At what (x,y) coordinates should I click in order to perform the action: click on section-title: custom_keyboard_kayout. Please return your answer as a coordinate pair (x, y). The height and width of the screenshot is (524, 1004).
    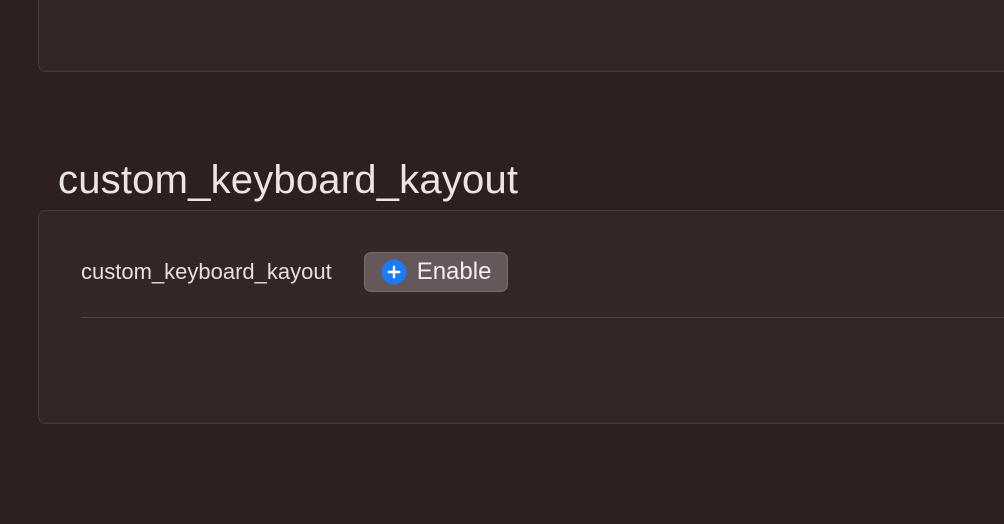
    Looking at the image, I should click on (288, 180).